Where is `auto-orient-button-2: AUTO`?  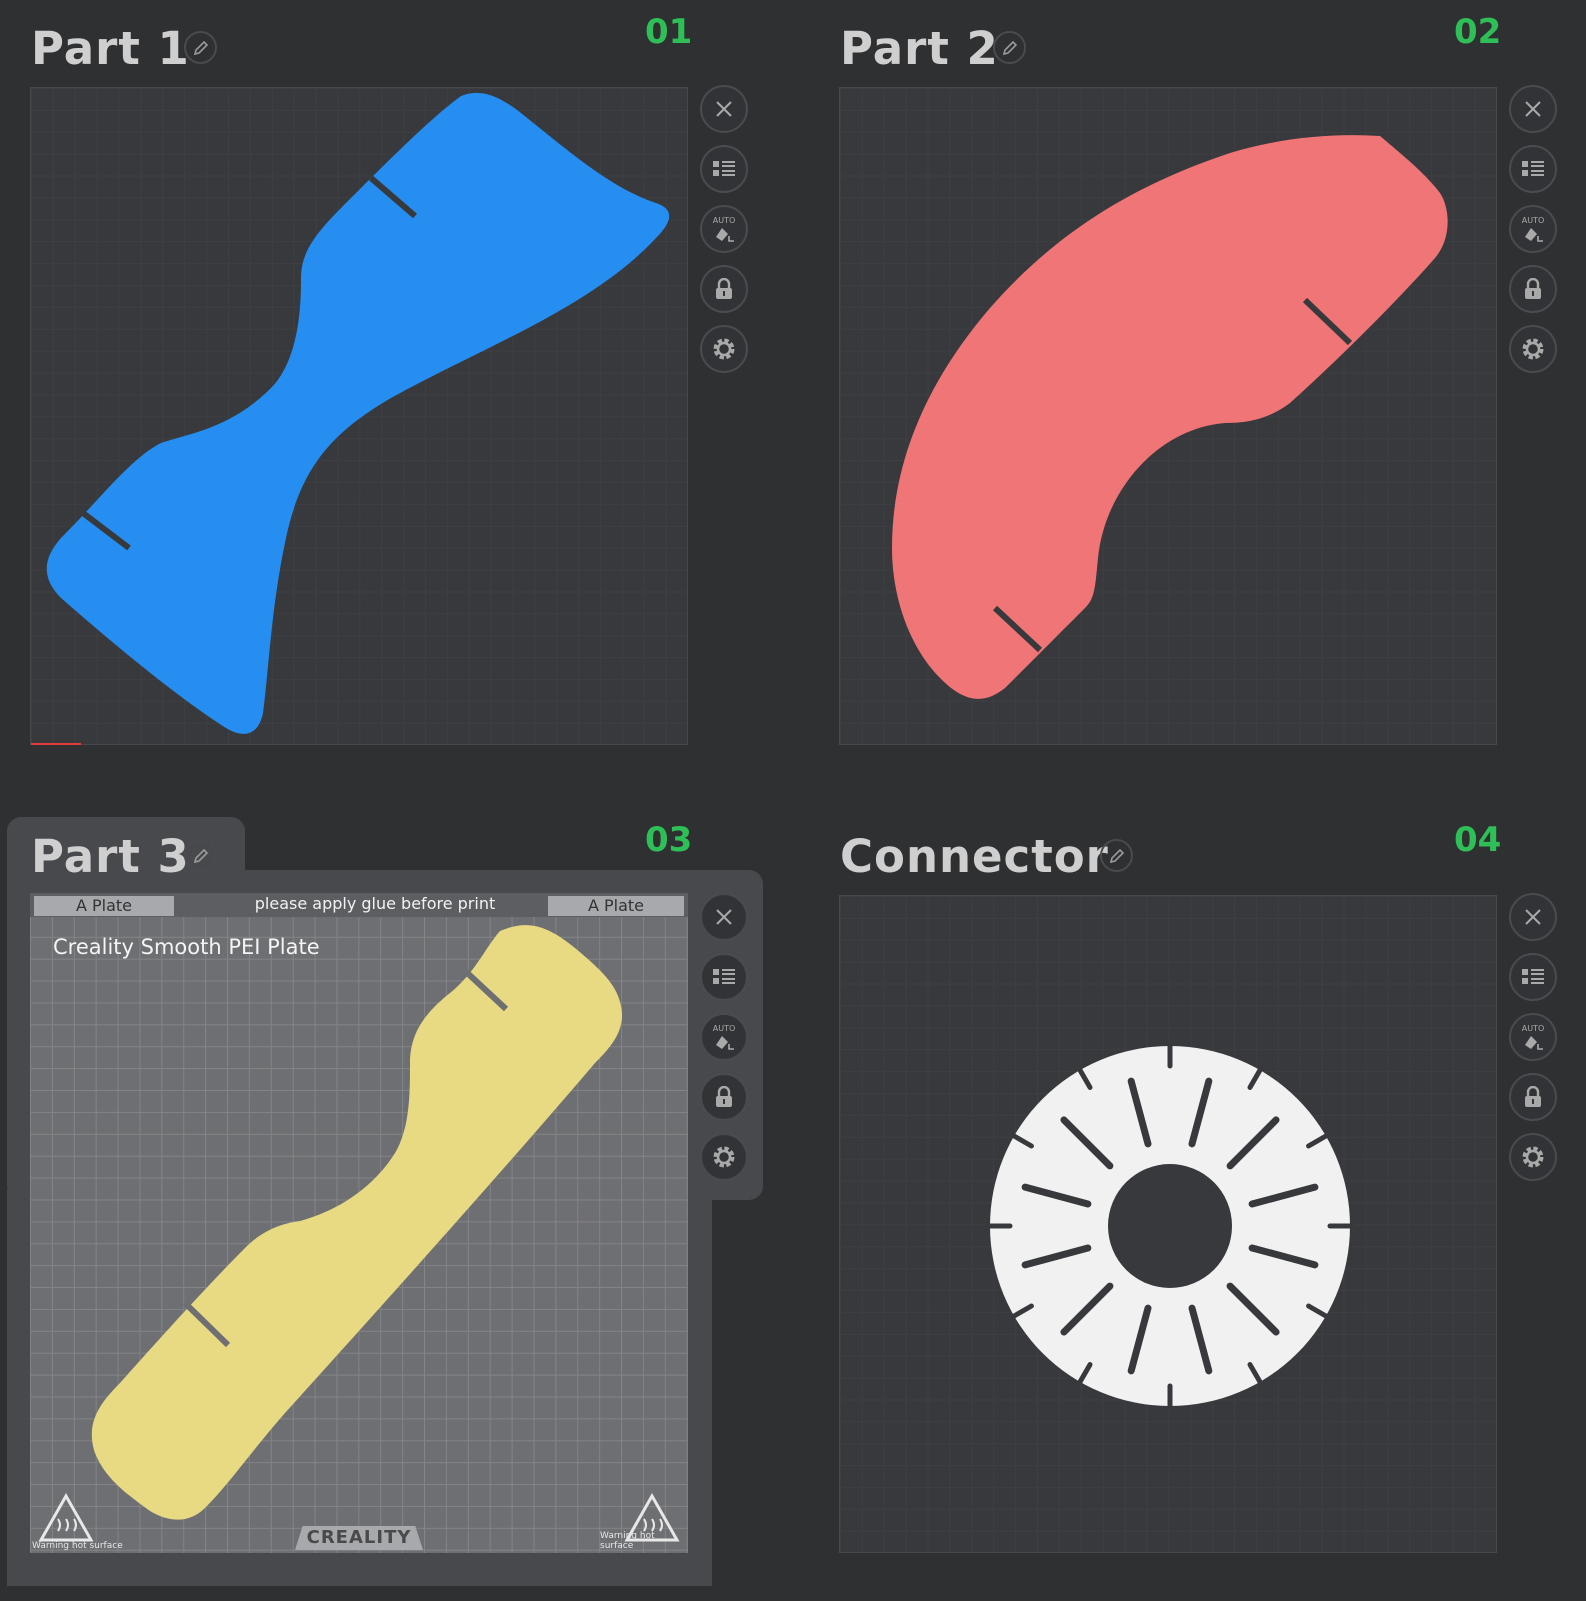 auto-orient-button-2: AUTO is located at coordinates (1533, 229).